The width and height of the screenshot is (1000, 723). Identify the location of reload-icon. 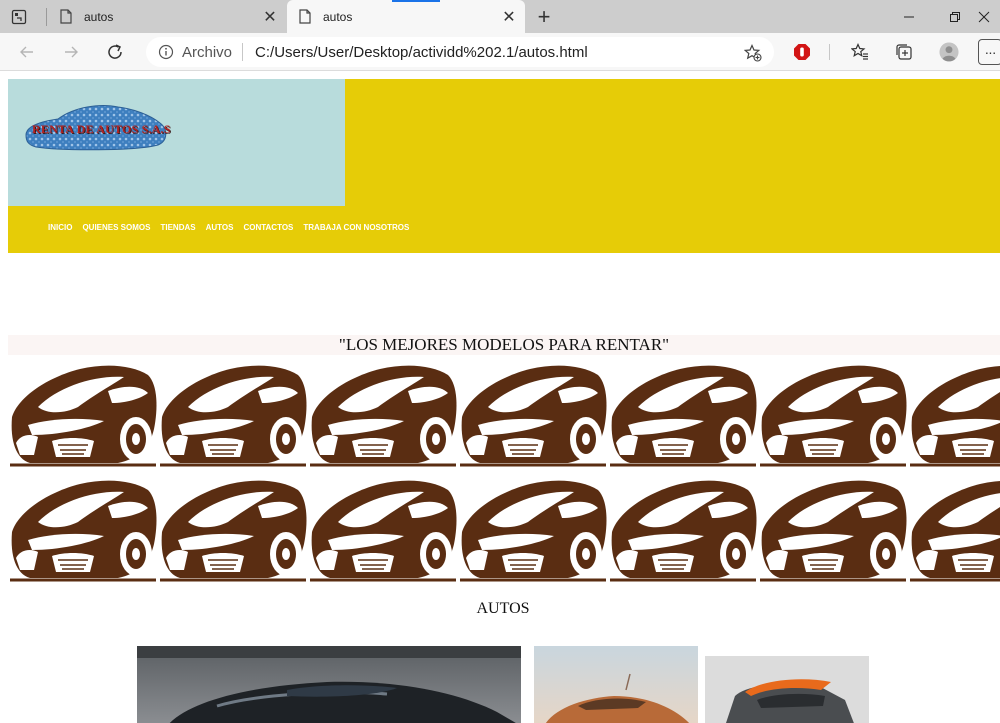
(115, 51).